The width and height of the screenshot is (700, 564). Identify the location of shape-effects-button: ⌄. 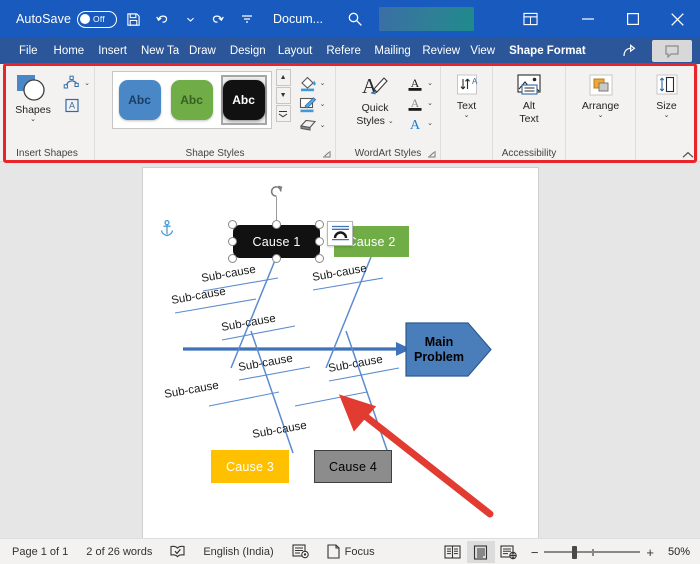
(312, 125).